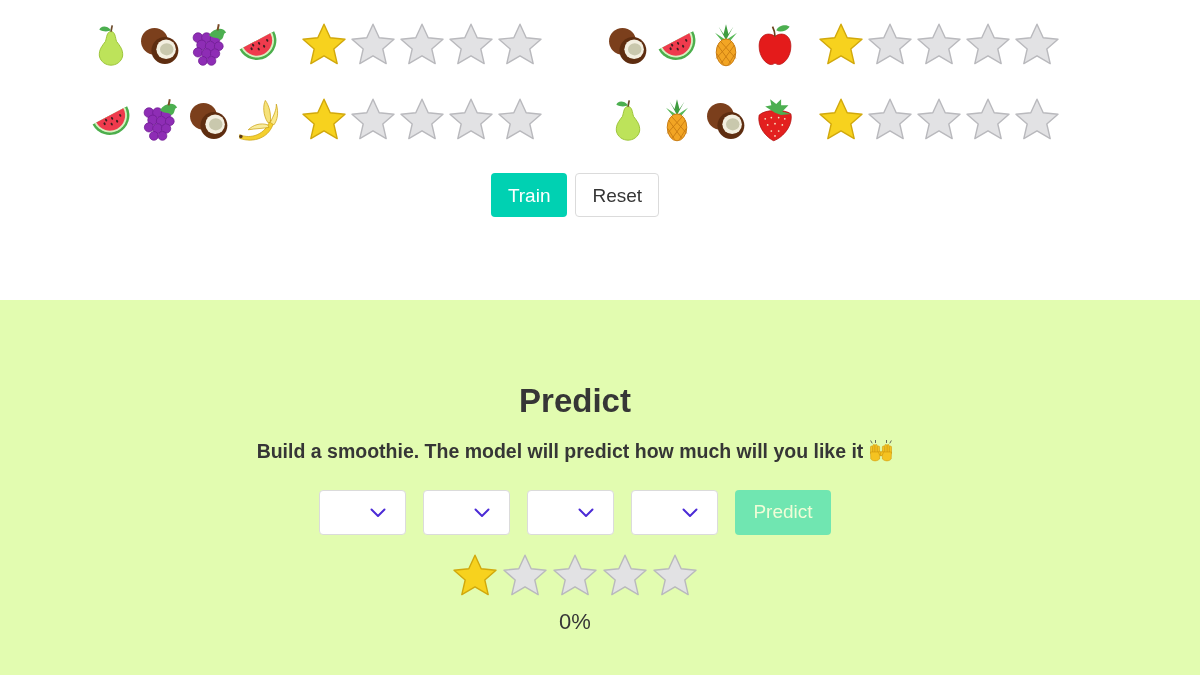 This screenshot has width=1200, height=675. What do you see at coordinates (881, 451) in the screenshot?
I see `raising-hands-icon` at bounding box center [881, 451].